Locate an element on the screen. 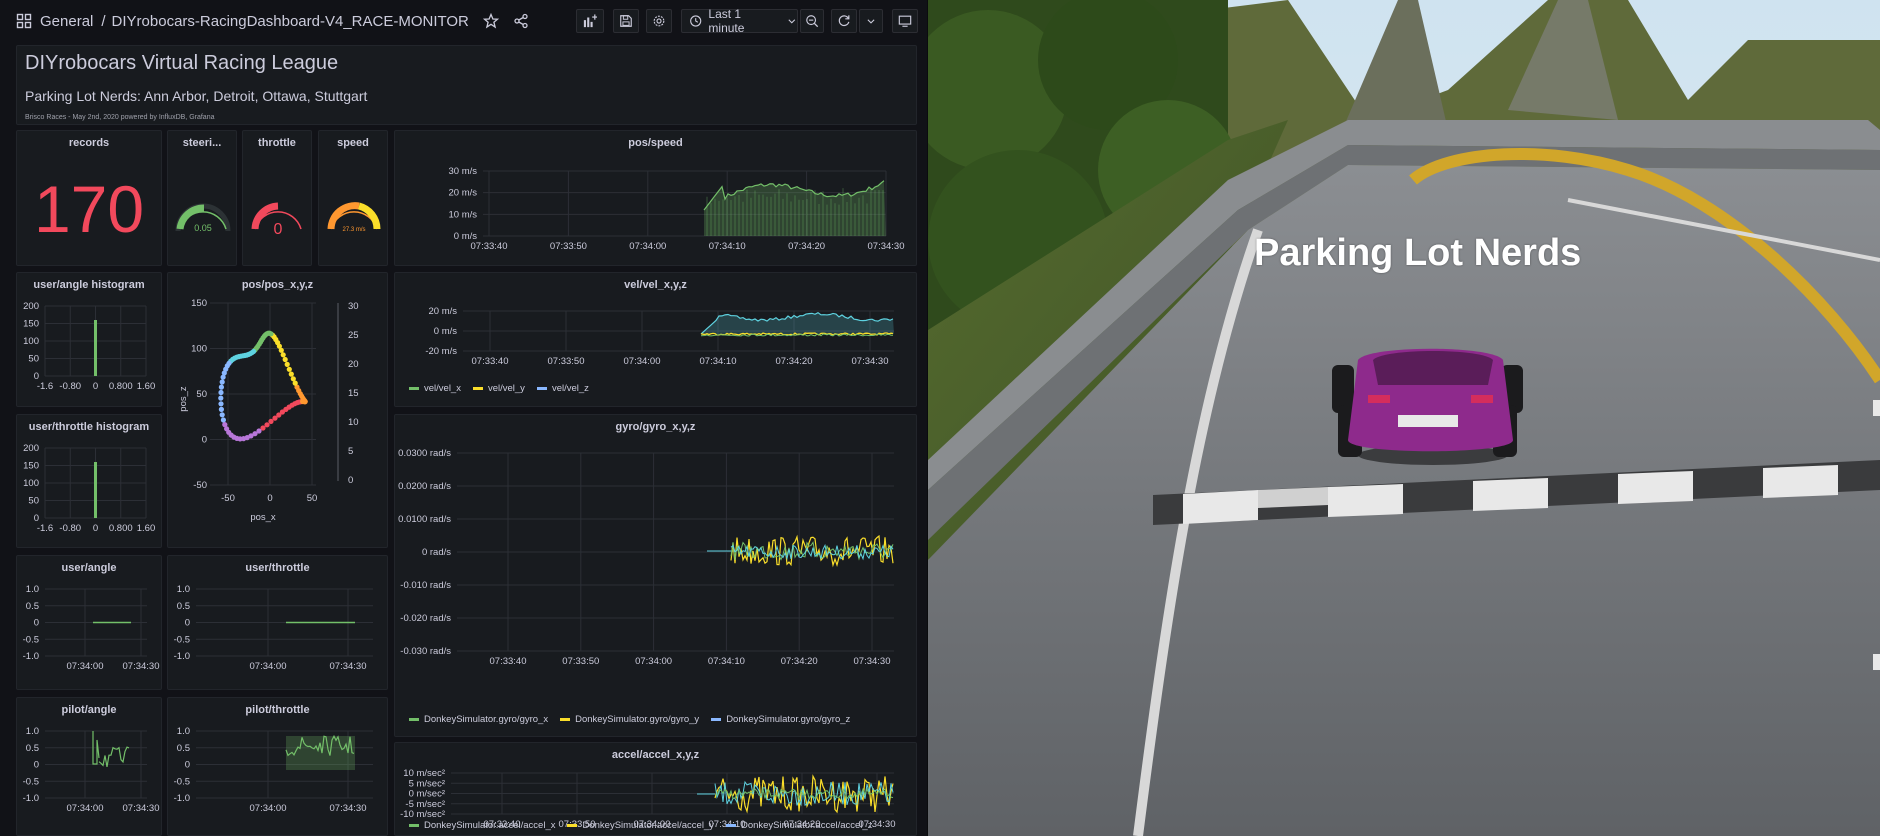 This screenshot has height=836, width=1880. pos-xyz-scatter: 150100500-50-50 0 50pos_xpos_z302520151050 is located at coordinates (268, 410).